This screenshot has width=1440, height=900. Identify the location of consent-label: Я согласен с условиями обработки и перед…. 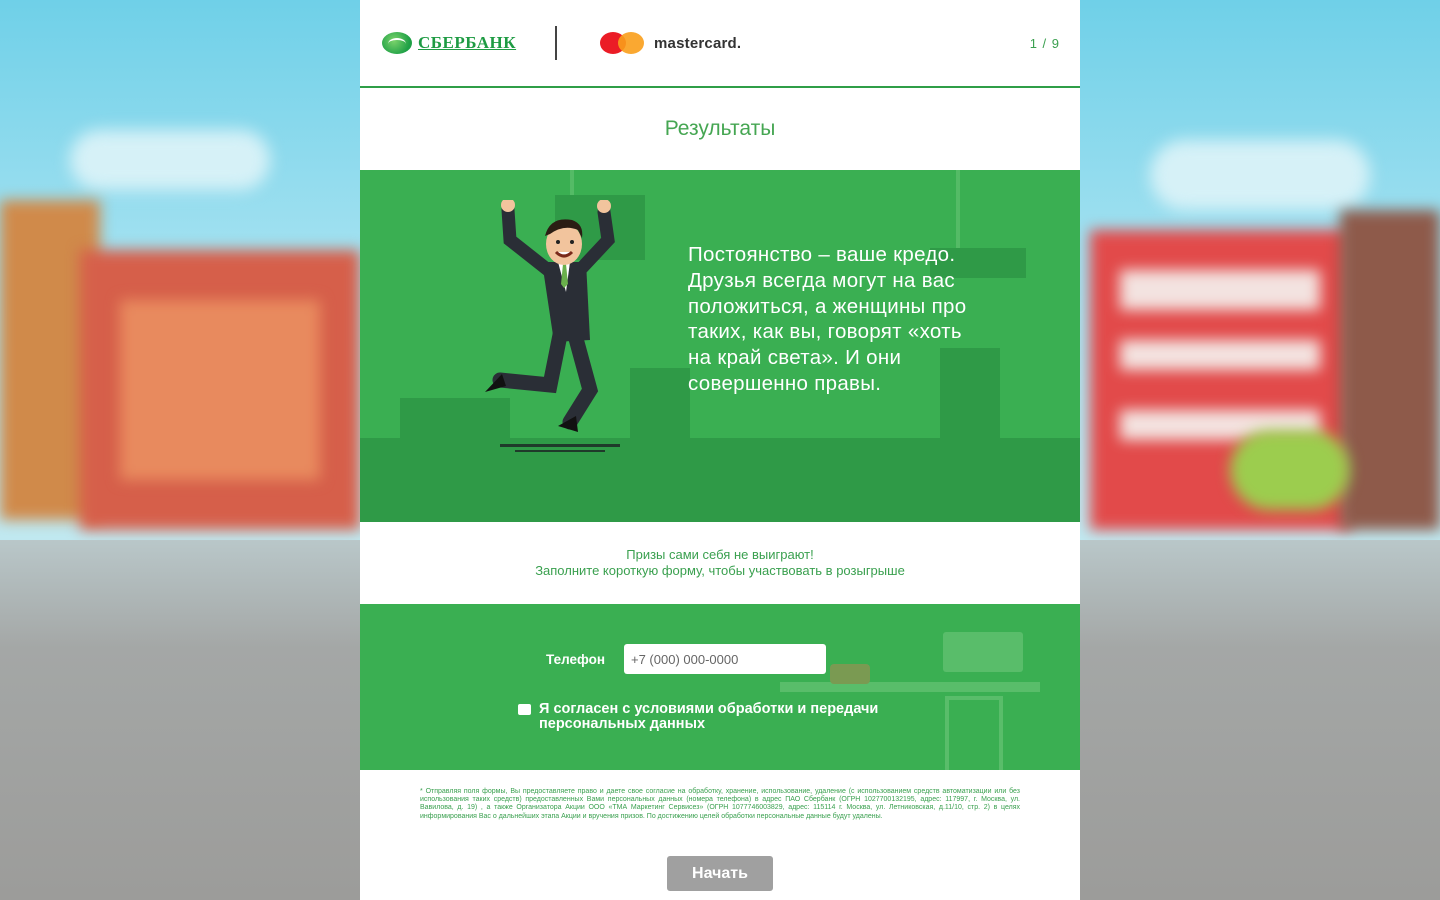
(709, 716).